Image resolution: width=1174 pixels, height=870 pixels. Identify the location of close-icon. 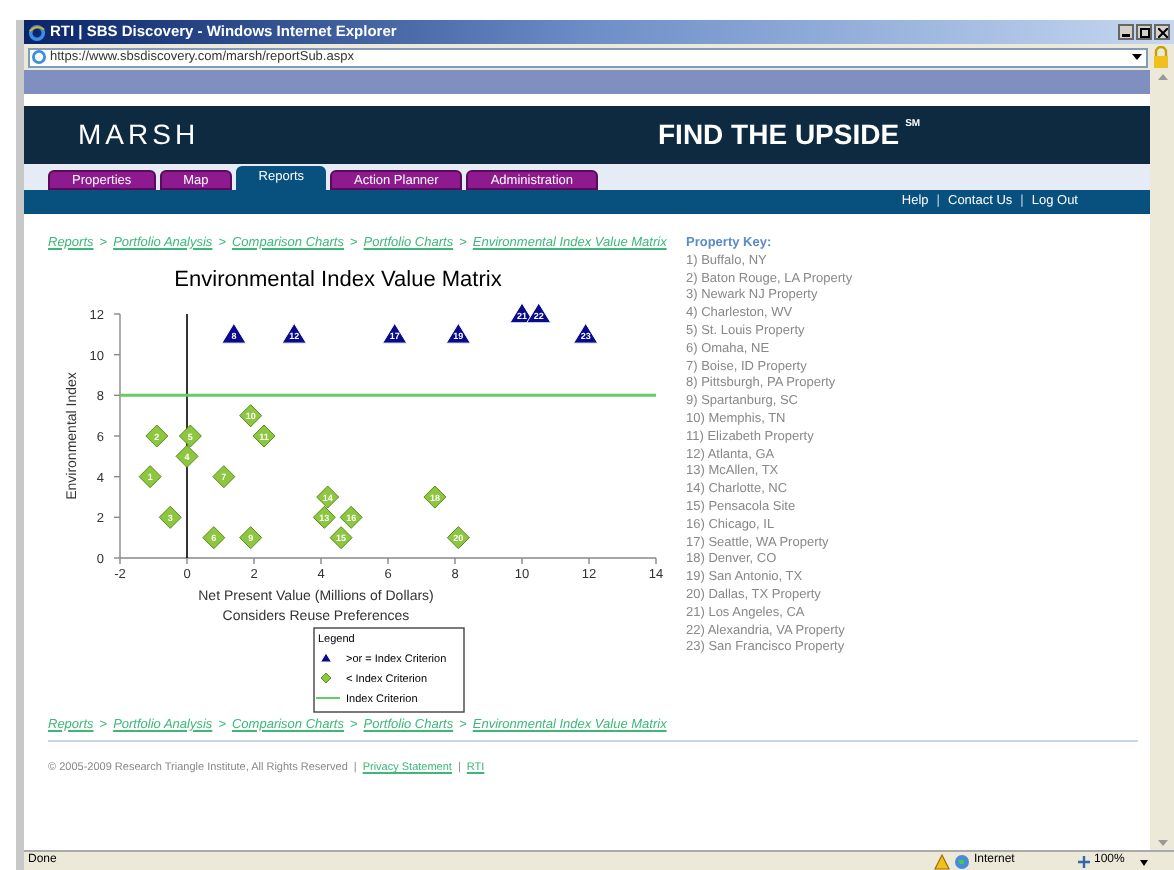
(1162, 32).